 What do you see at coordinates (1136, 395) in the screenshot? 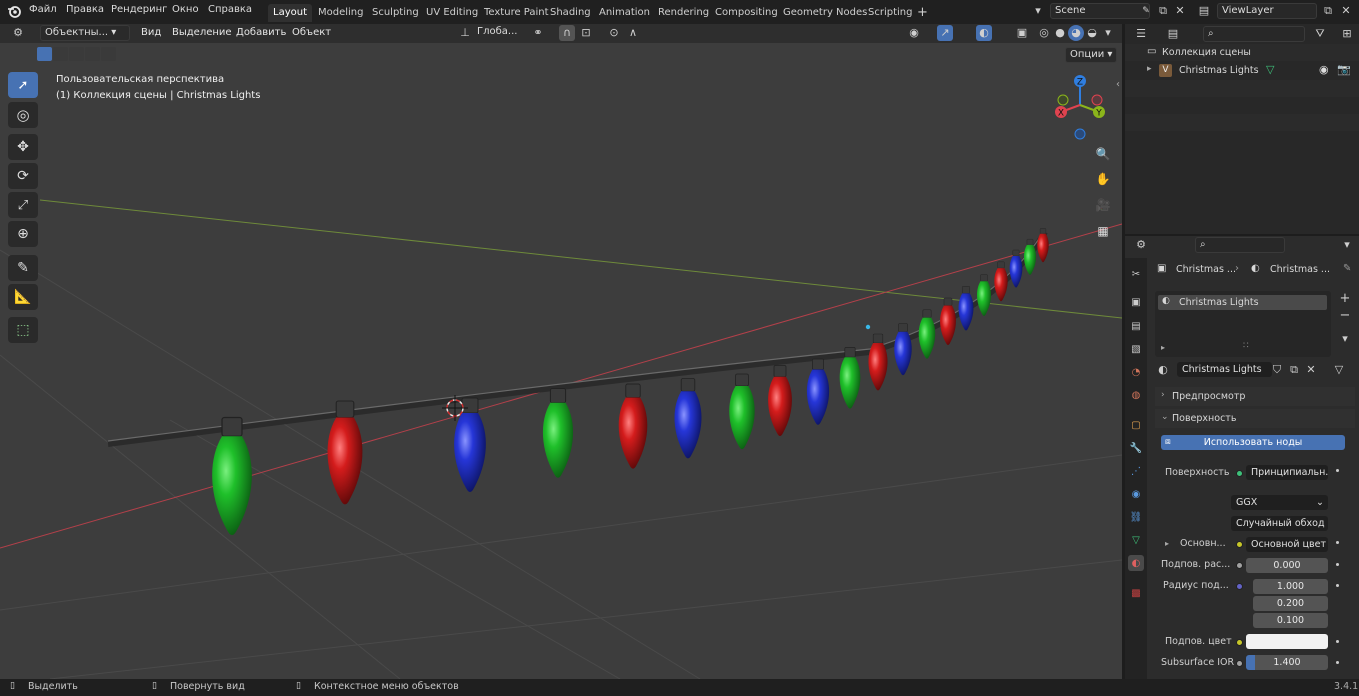
I see `world-tab-icon: ◍` at bounding box center [1136, 395].